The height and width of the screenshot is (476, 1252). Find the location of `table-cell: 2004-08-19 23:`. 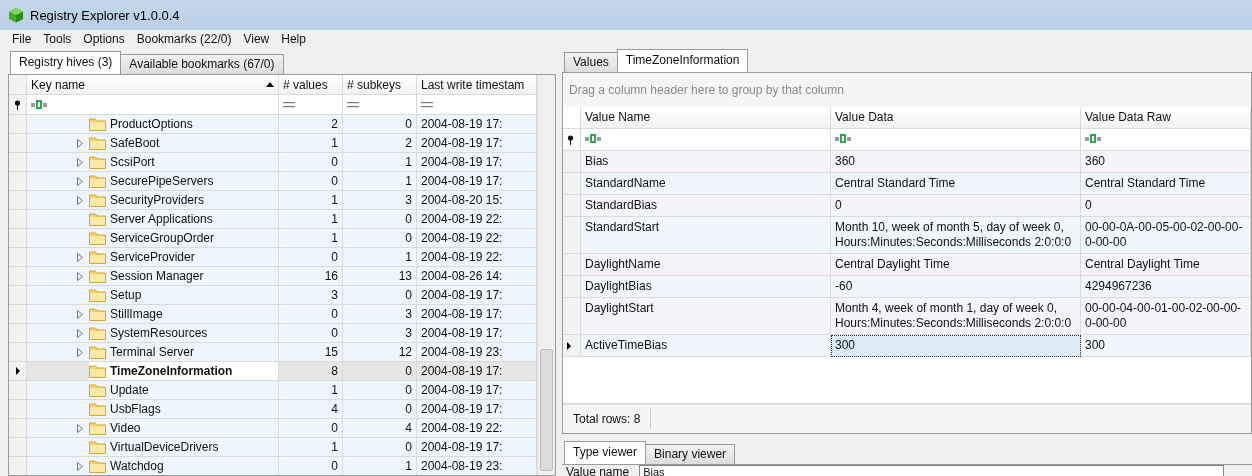

table-cell: 2004-08-19 23: is located at coordinates (477, 352).